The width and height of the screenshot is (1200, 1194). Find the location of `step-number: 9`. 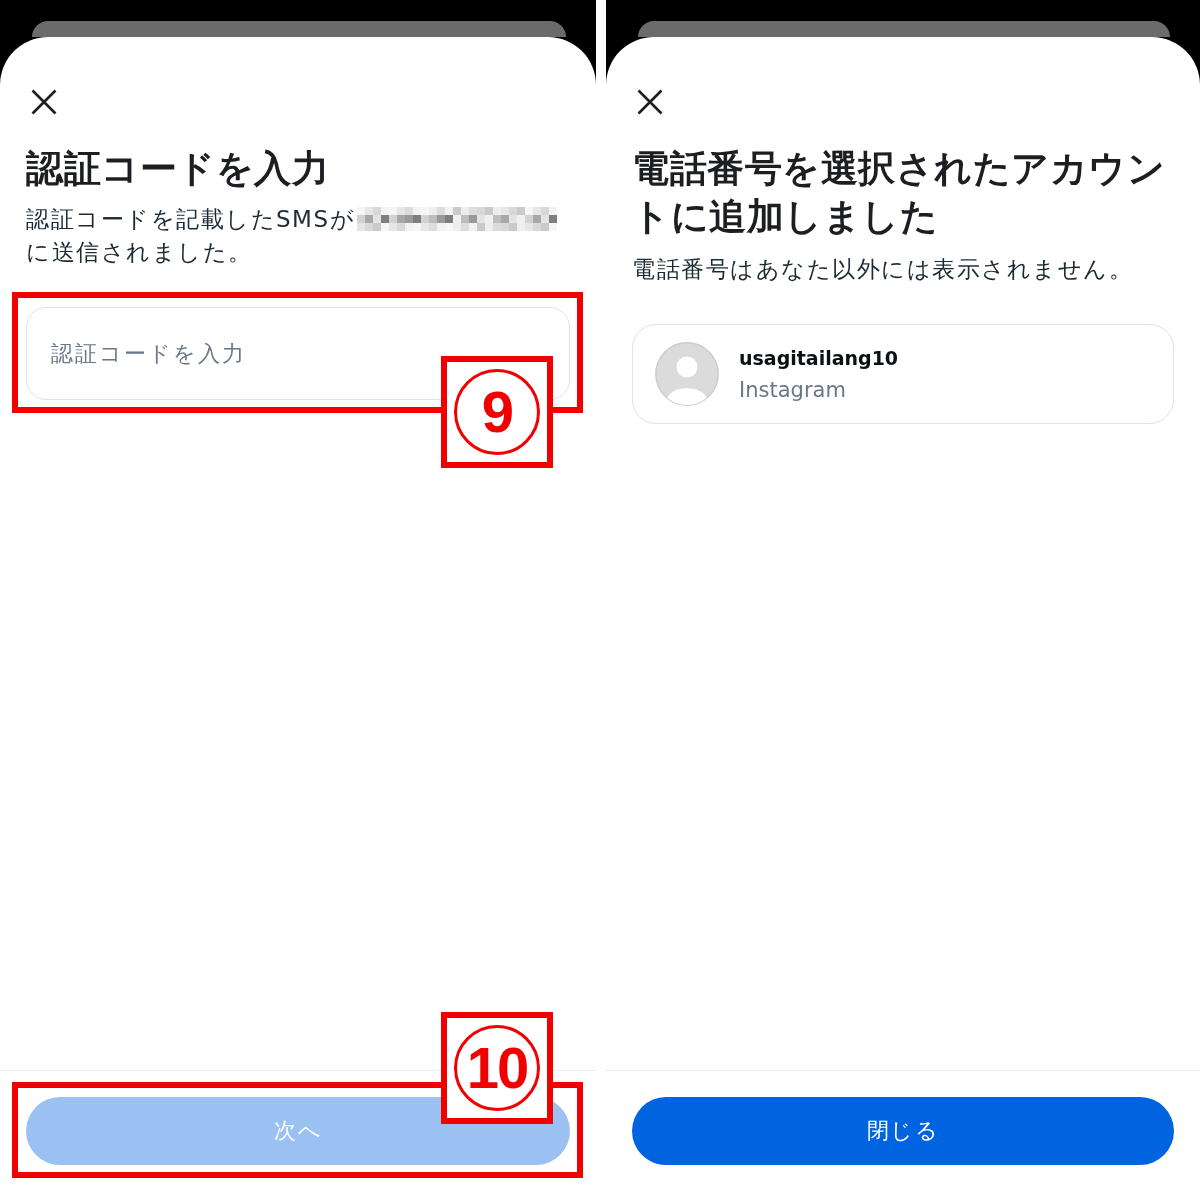

step-number: 9 is located at coordinates (497, 412).